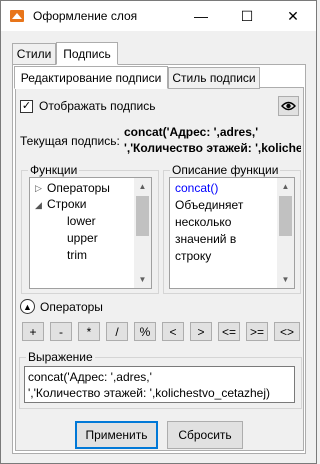 The height and width of the screenshot is (464, 320). What do you see at coordinates (293, 16) in the screenshot?
I see `close-button: ✕` at bounding box center [293, 16].